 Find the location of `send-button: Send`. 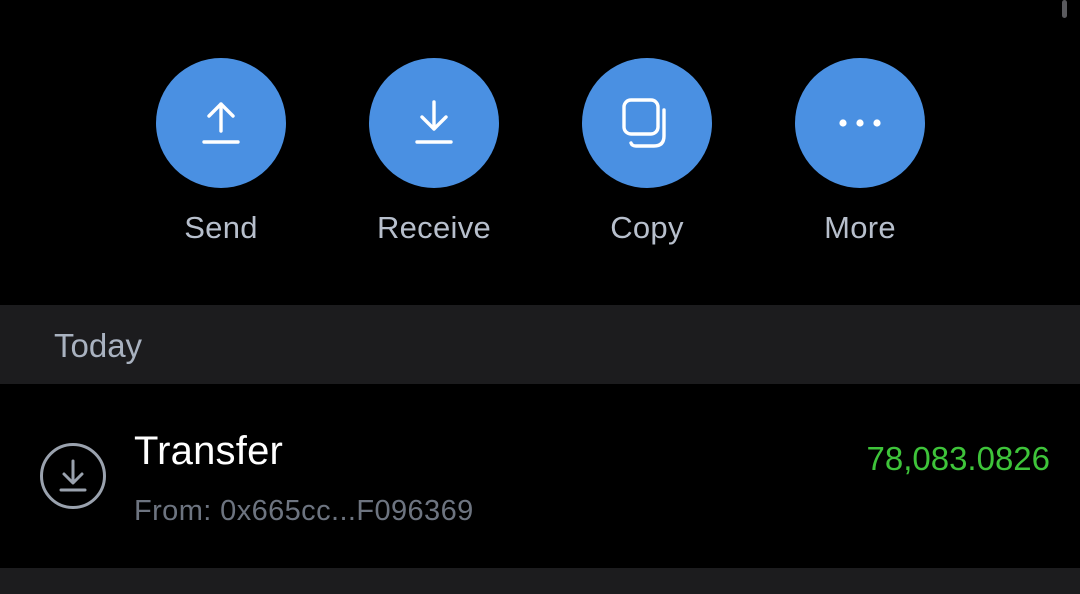

send-button: Send is located at coordinates (221, 158).